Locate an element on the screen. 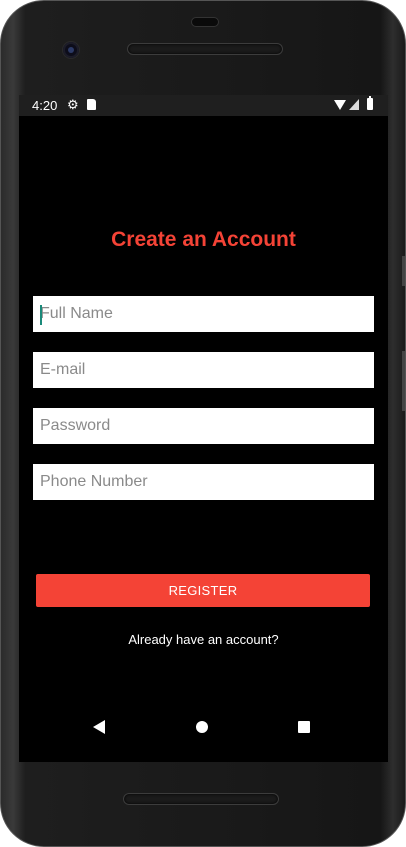 Image resolution: width=406 pixels, height=847 pixels. password-input is located at coordinates (203, 426).